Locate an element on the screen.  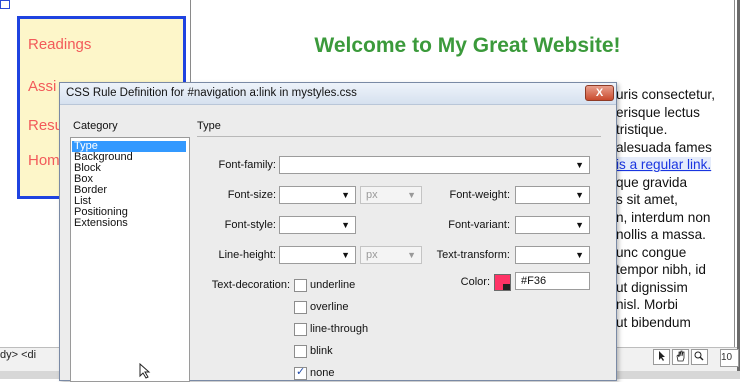
text-line: s sit amet, is located at coordinates (647, 199).